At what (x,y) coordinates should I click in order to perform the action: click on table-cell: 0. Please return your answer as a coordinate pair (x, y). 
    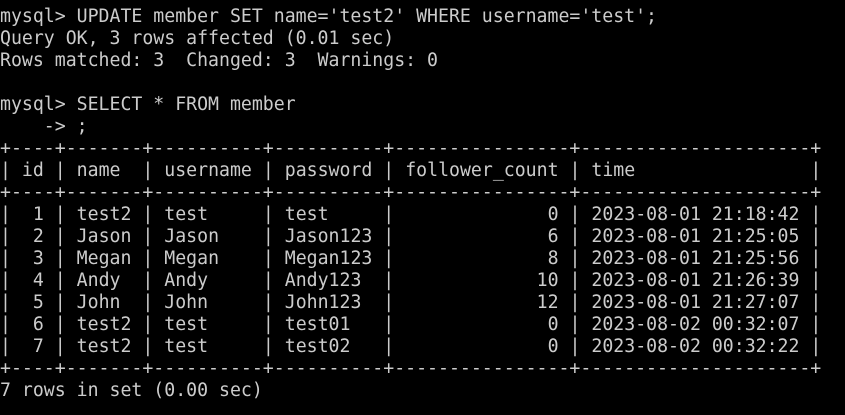
    Looking at the image, I should click on (482, 346).